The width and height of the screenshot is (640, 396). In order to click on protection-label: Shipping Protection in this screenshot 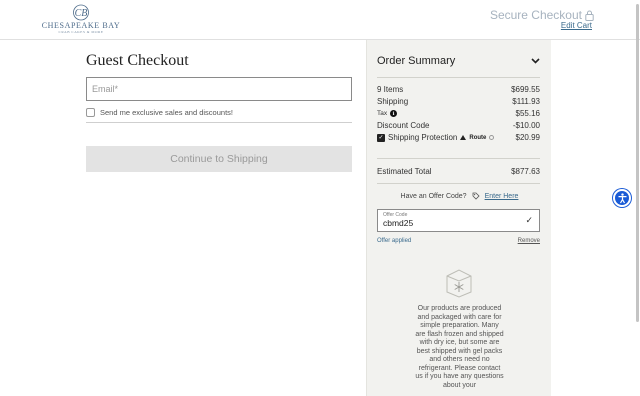, I will do `click(423, 137)`.